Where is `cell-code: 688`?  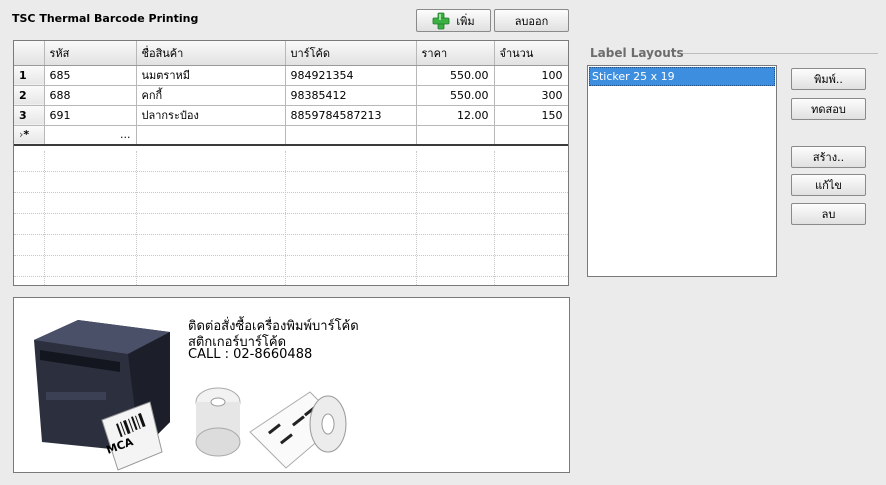 cell-code: 688 is located at coordinates (90, 95).